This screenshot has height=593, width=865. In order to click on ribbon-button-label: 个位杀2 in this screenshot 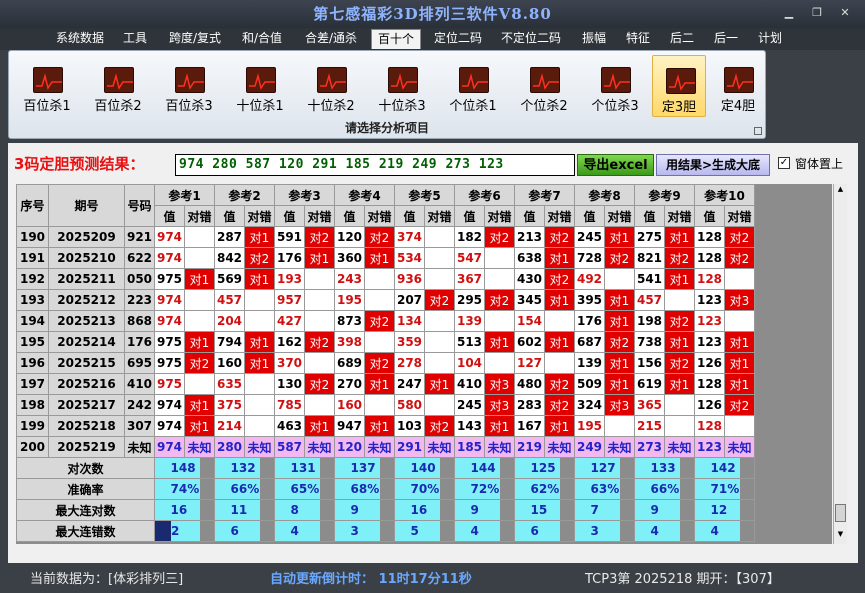, I will do `click(544, 106)`.